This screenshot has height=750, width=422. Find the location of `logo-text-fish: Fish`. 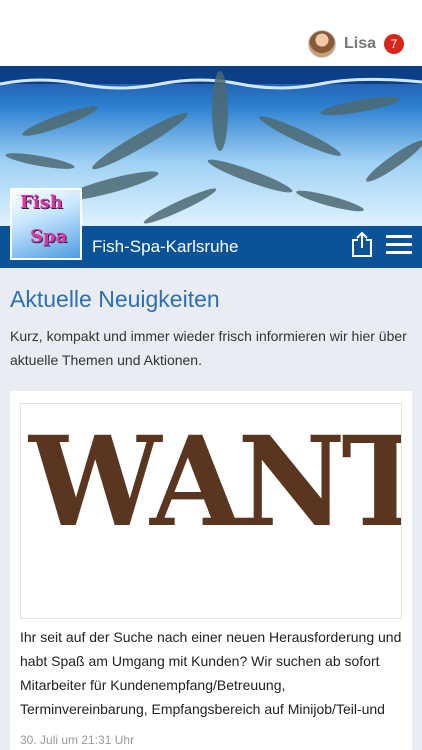

logo-text-fish: Fish is located at coordinates (41, 202).